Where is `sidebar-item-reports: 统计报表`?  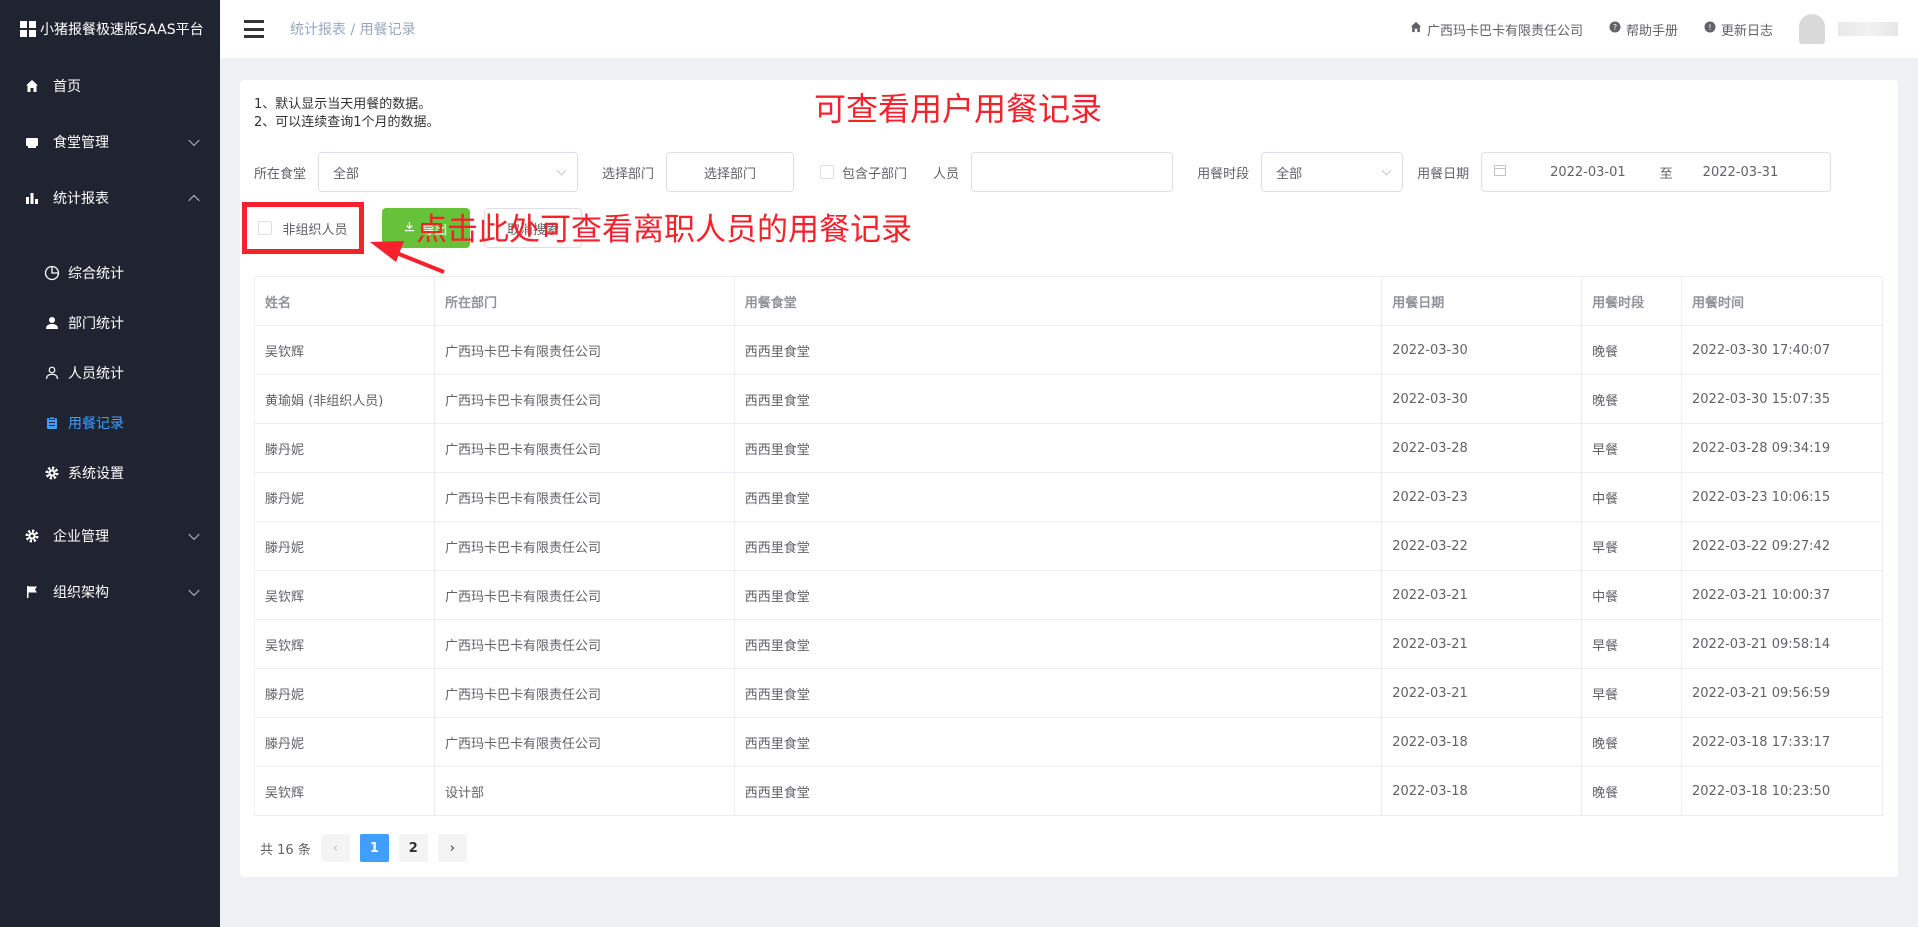 sidebar-item-reports: 统计报表 is located at coordinates (110, 198).